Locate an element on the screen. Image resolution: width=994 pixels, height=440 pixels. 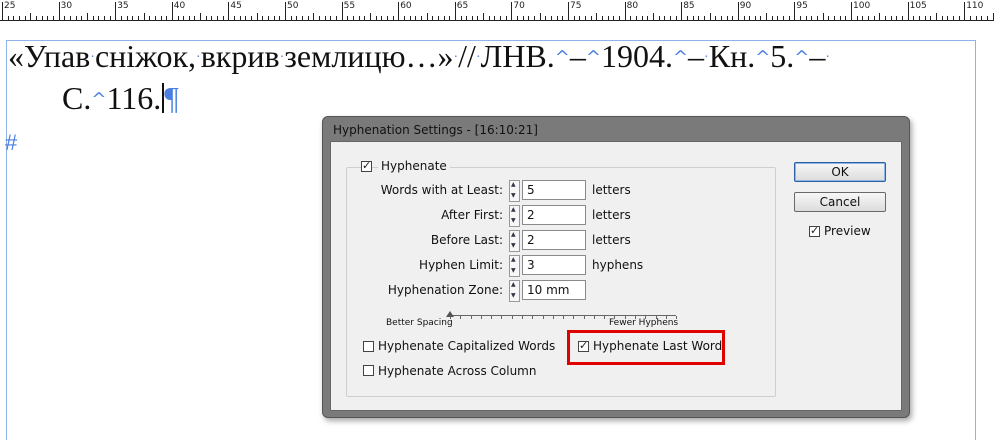
hyphenate-label: Hyphenate is located at coordinates (414, 166).